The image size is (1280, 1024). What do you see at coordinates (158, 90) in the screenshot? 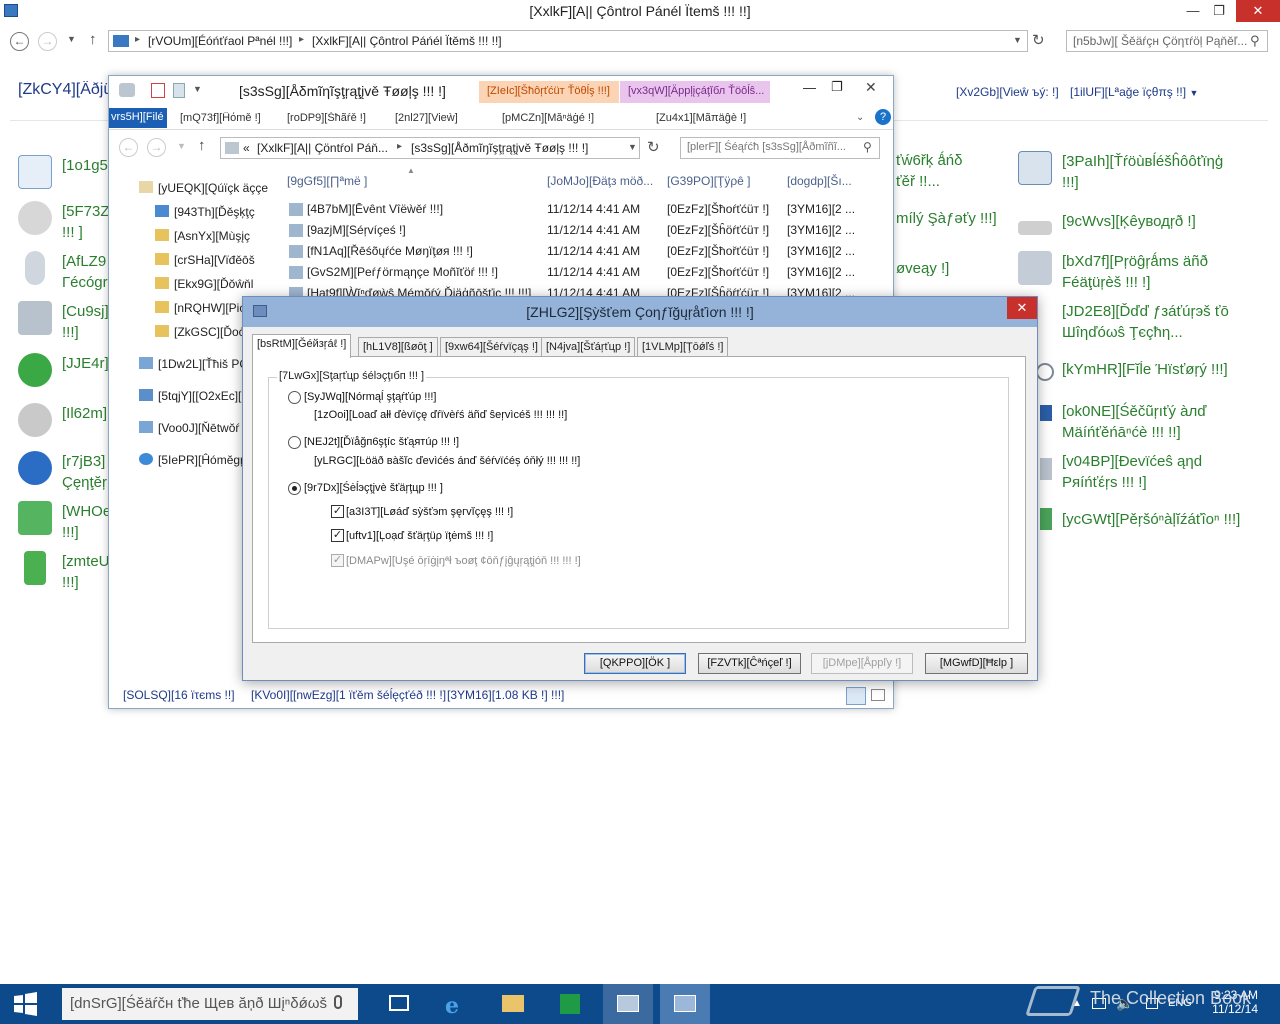
I see `properties-icon` at bounding box center [158, 90].